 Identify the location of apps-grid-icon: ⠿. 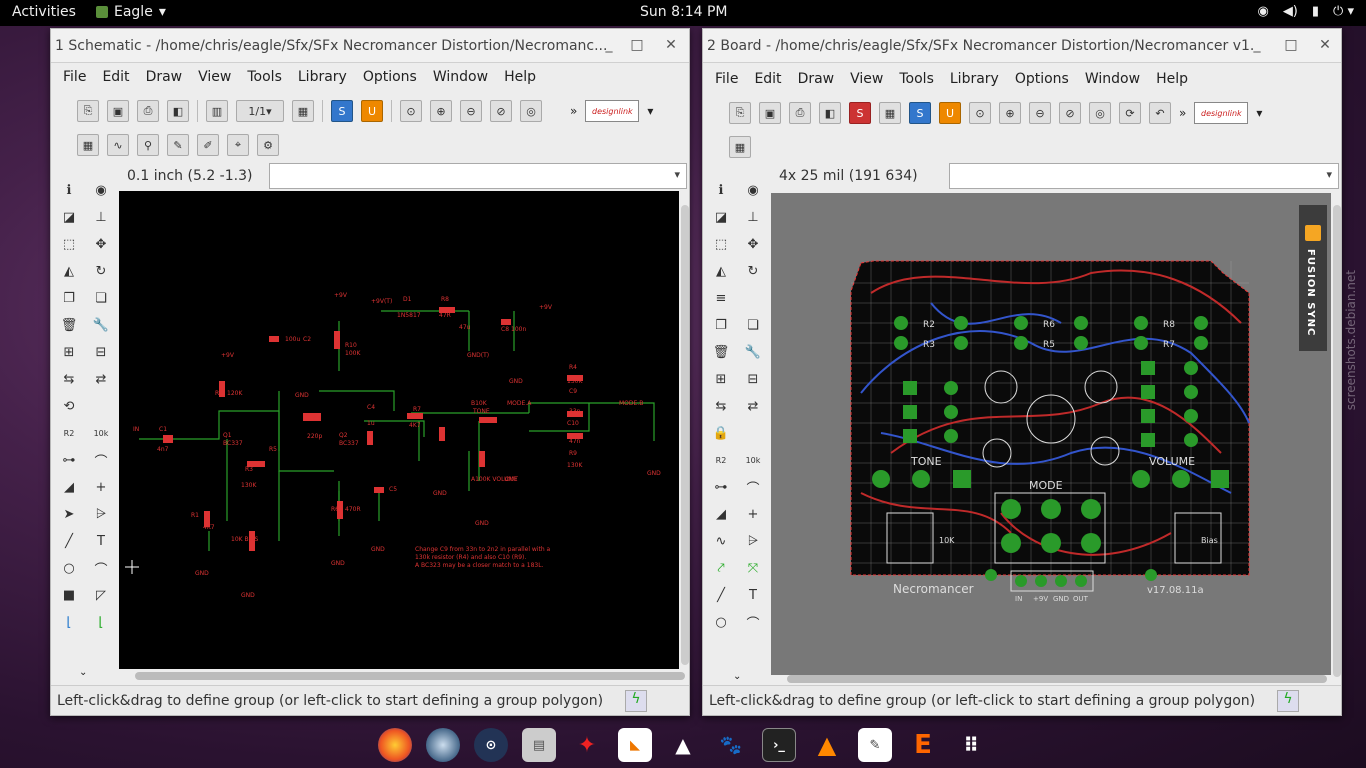
(971, 745).